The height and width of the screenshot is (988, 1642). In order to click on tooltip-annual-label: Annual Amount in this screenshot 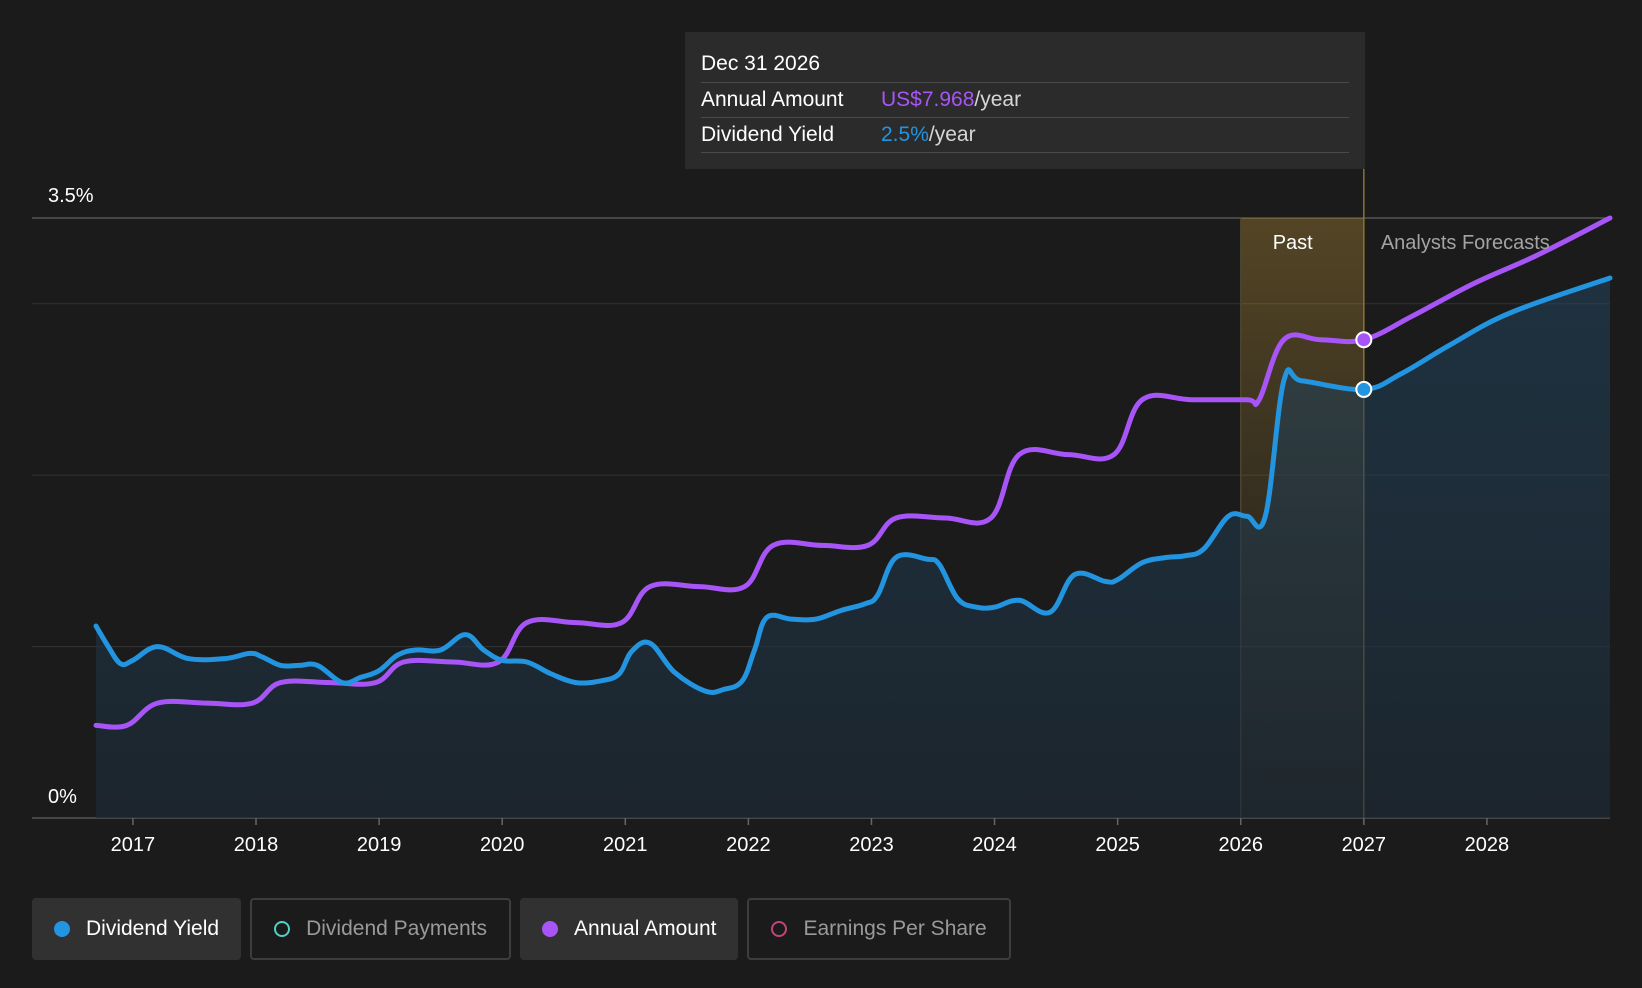, I will do `click(772, 99)`.